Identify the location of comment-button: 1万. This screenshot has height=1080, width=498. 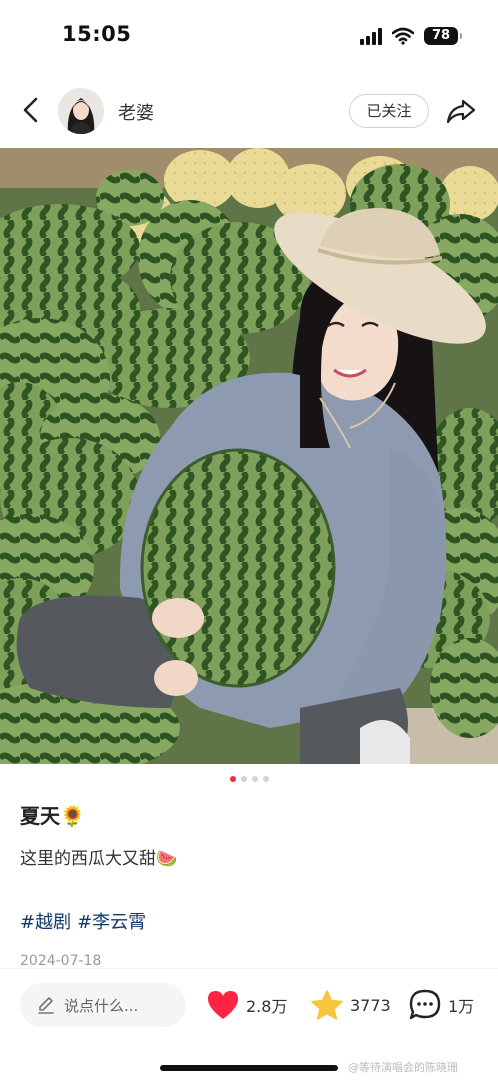
(441, 1005).